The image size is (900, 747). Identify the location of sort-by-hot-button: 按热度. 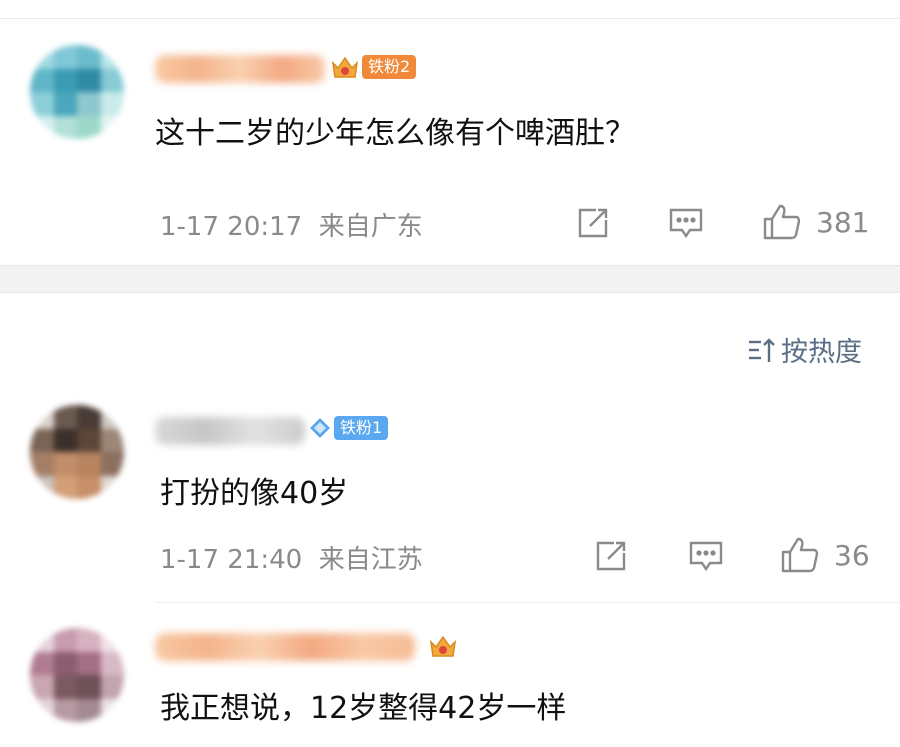
(804, 349).